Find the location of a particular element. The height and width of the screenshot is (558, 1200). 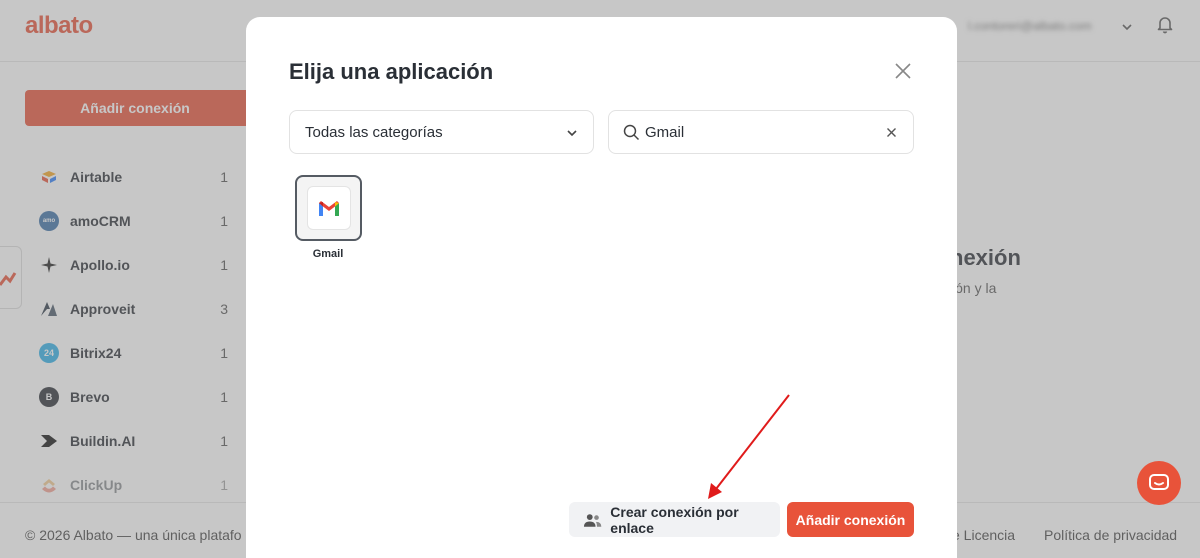

app-search is located at coordinates (761, 132).